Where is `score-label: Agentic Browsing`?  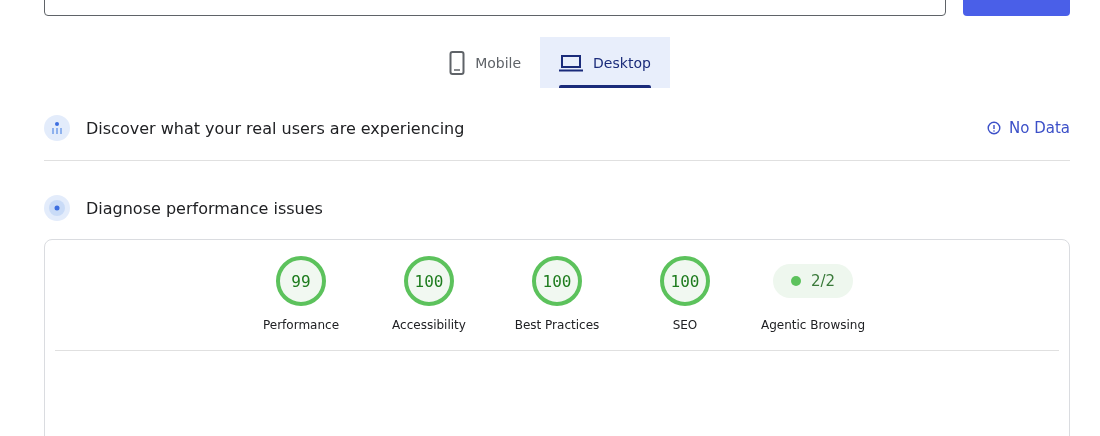
score-label: Agentic Browsing is located at coordinates (813, 325).